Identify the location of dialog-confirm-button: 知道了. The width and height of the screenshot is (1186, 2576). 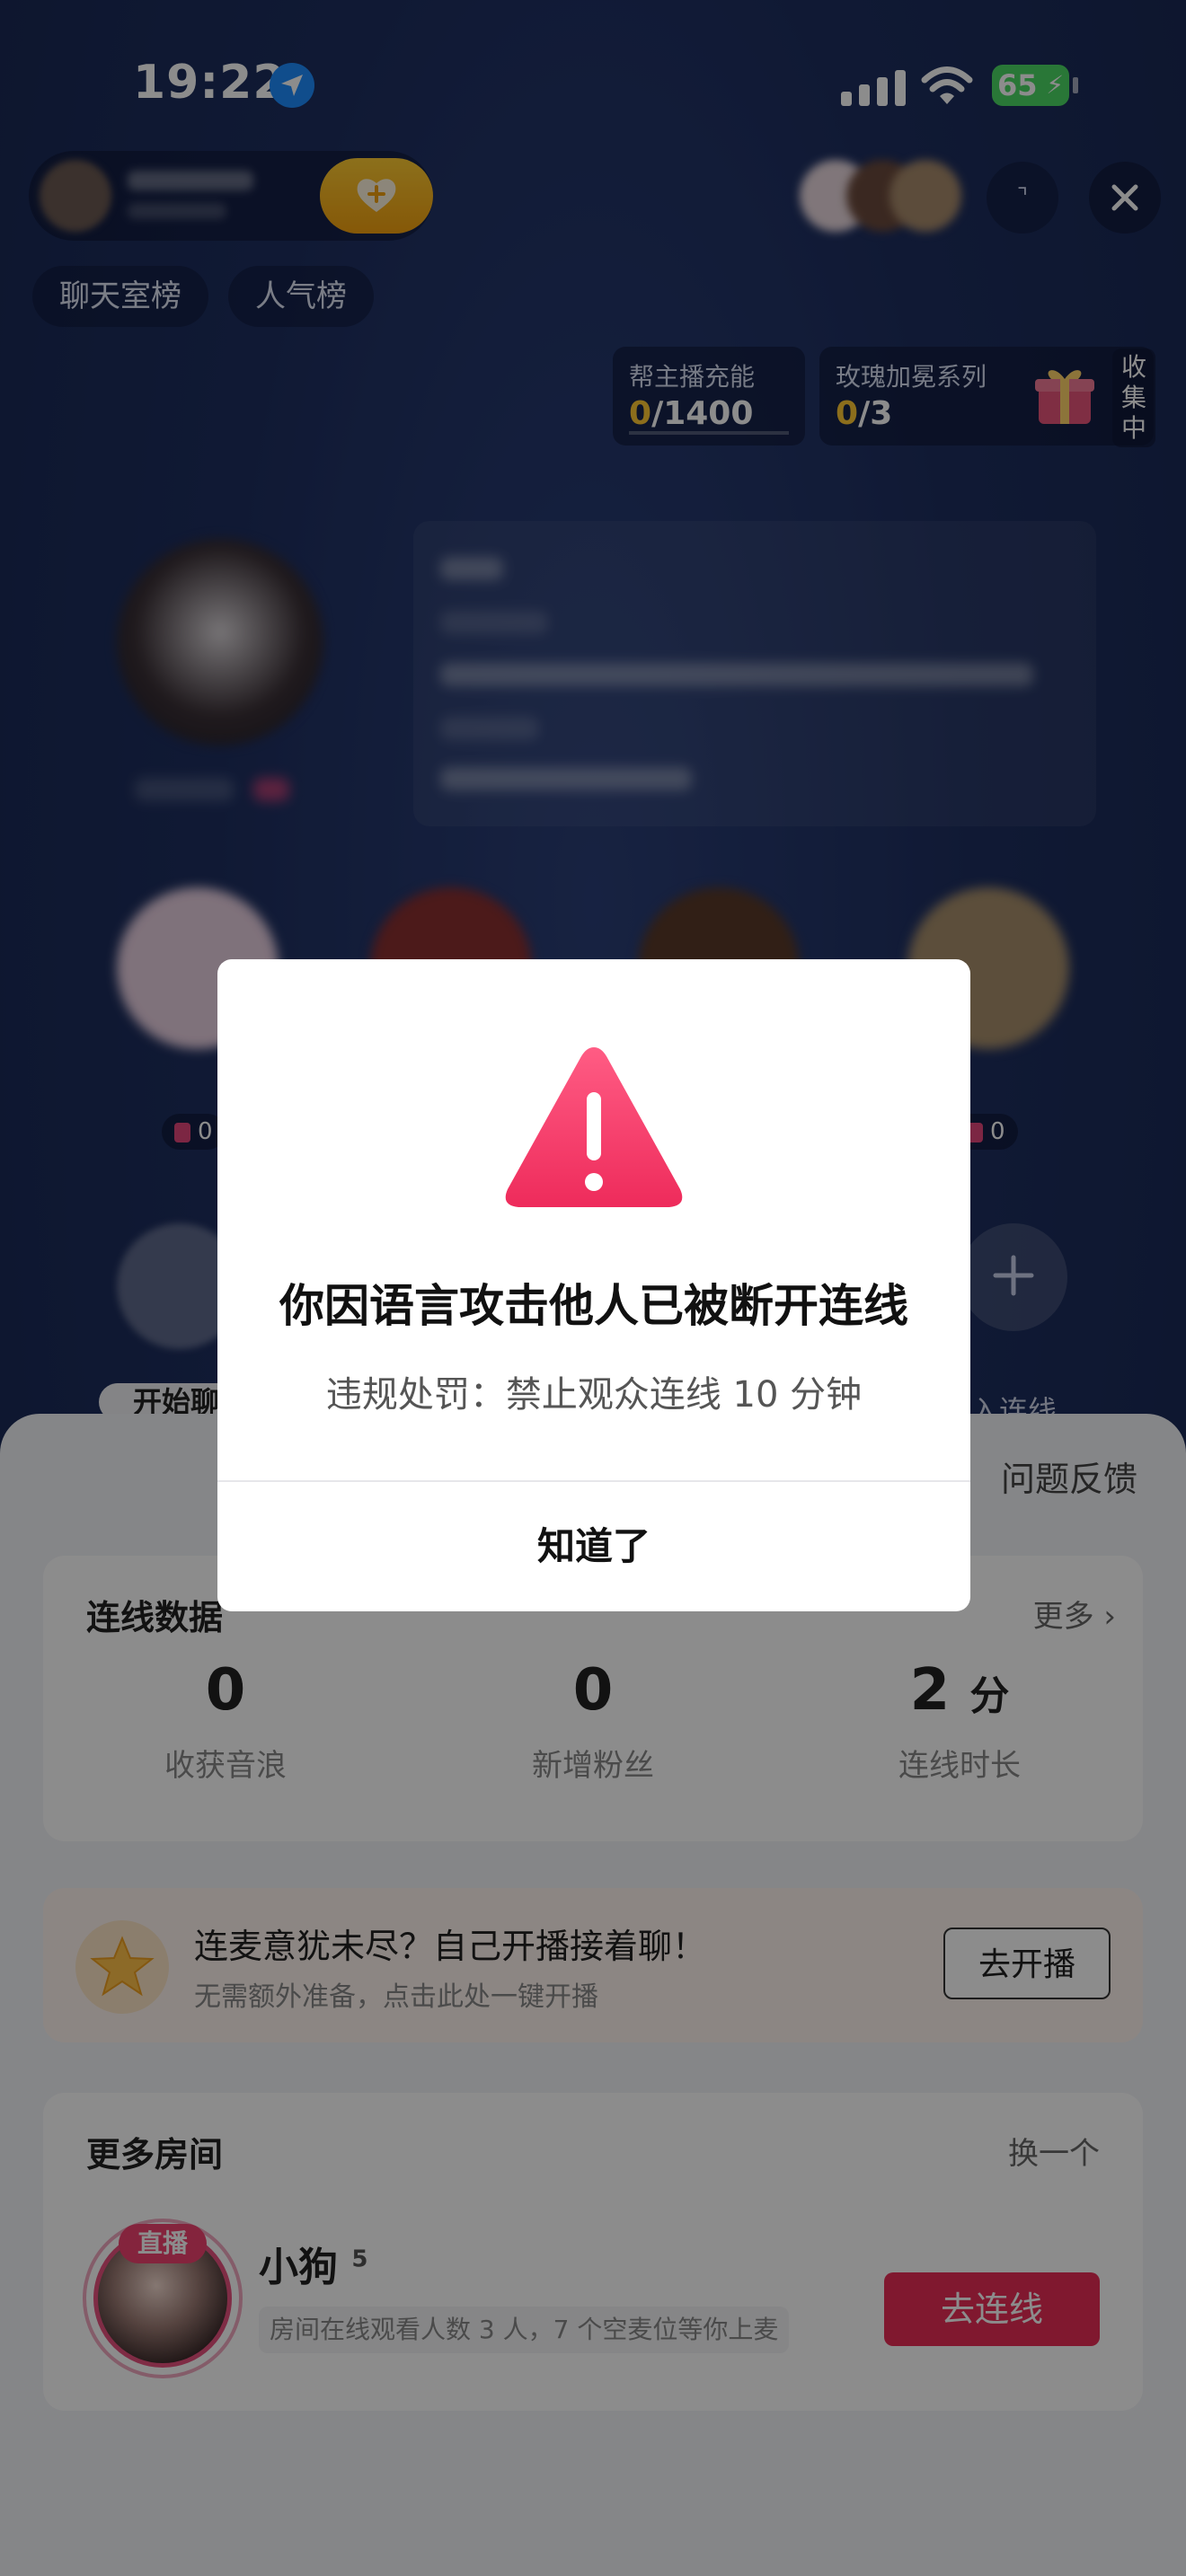
(593, 1546).